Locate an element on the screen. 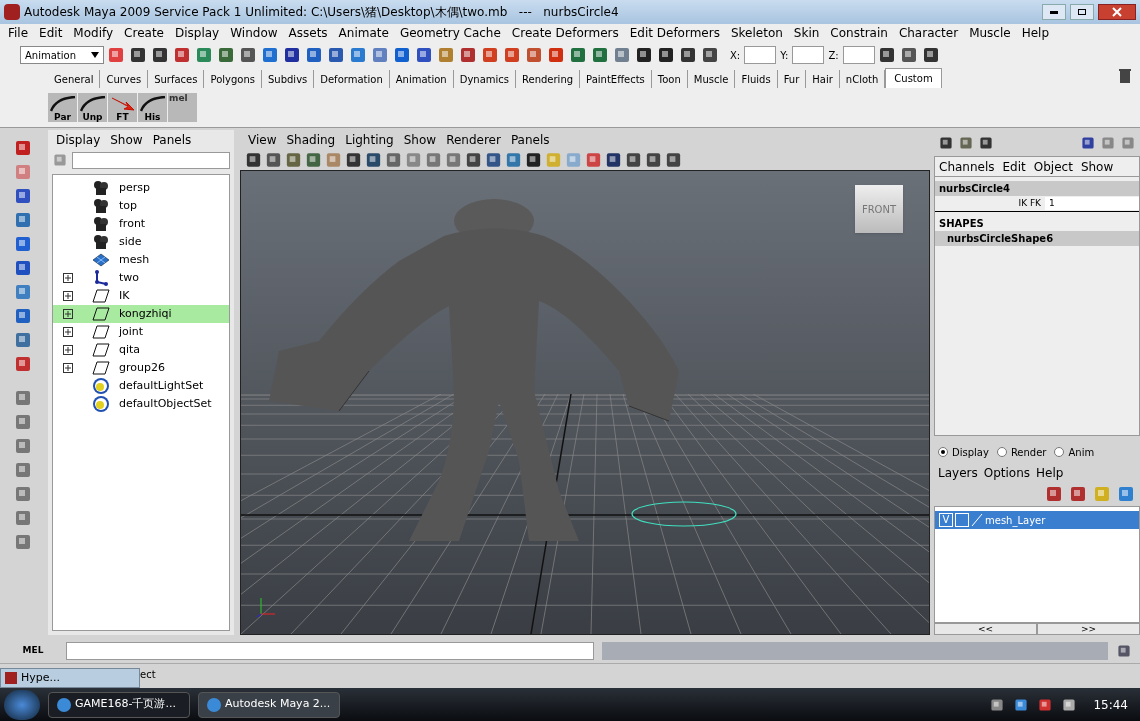 This screenshot has height=721, width=1140. outliner-item: joint is located at coordinates (141, 332).